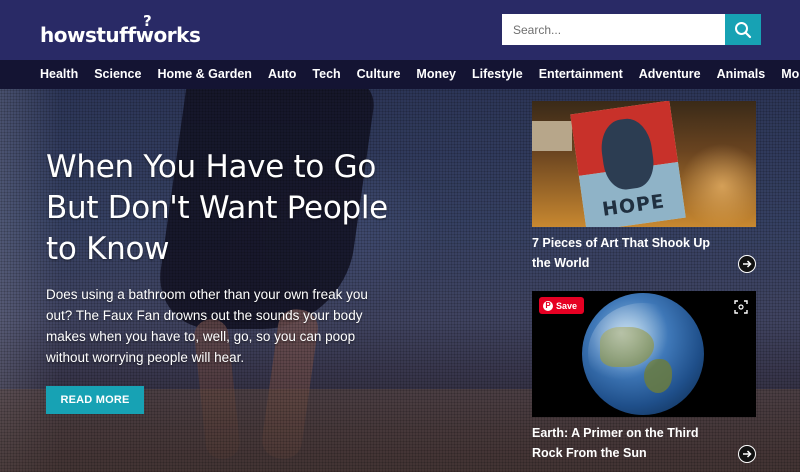  Describe the element at coordinates (741, 74) in the screenshot. I see `nav-item-animals: Animals` at that location.